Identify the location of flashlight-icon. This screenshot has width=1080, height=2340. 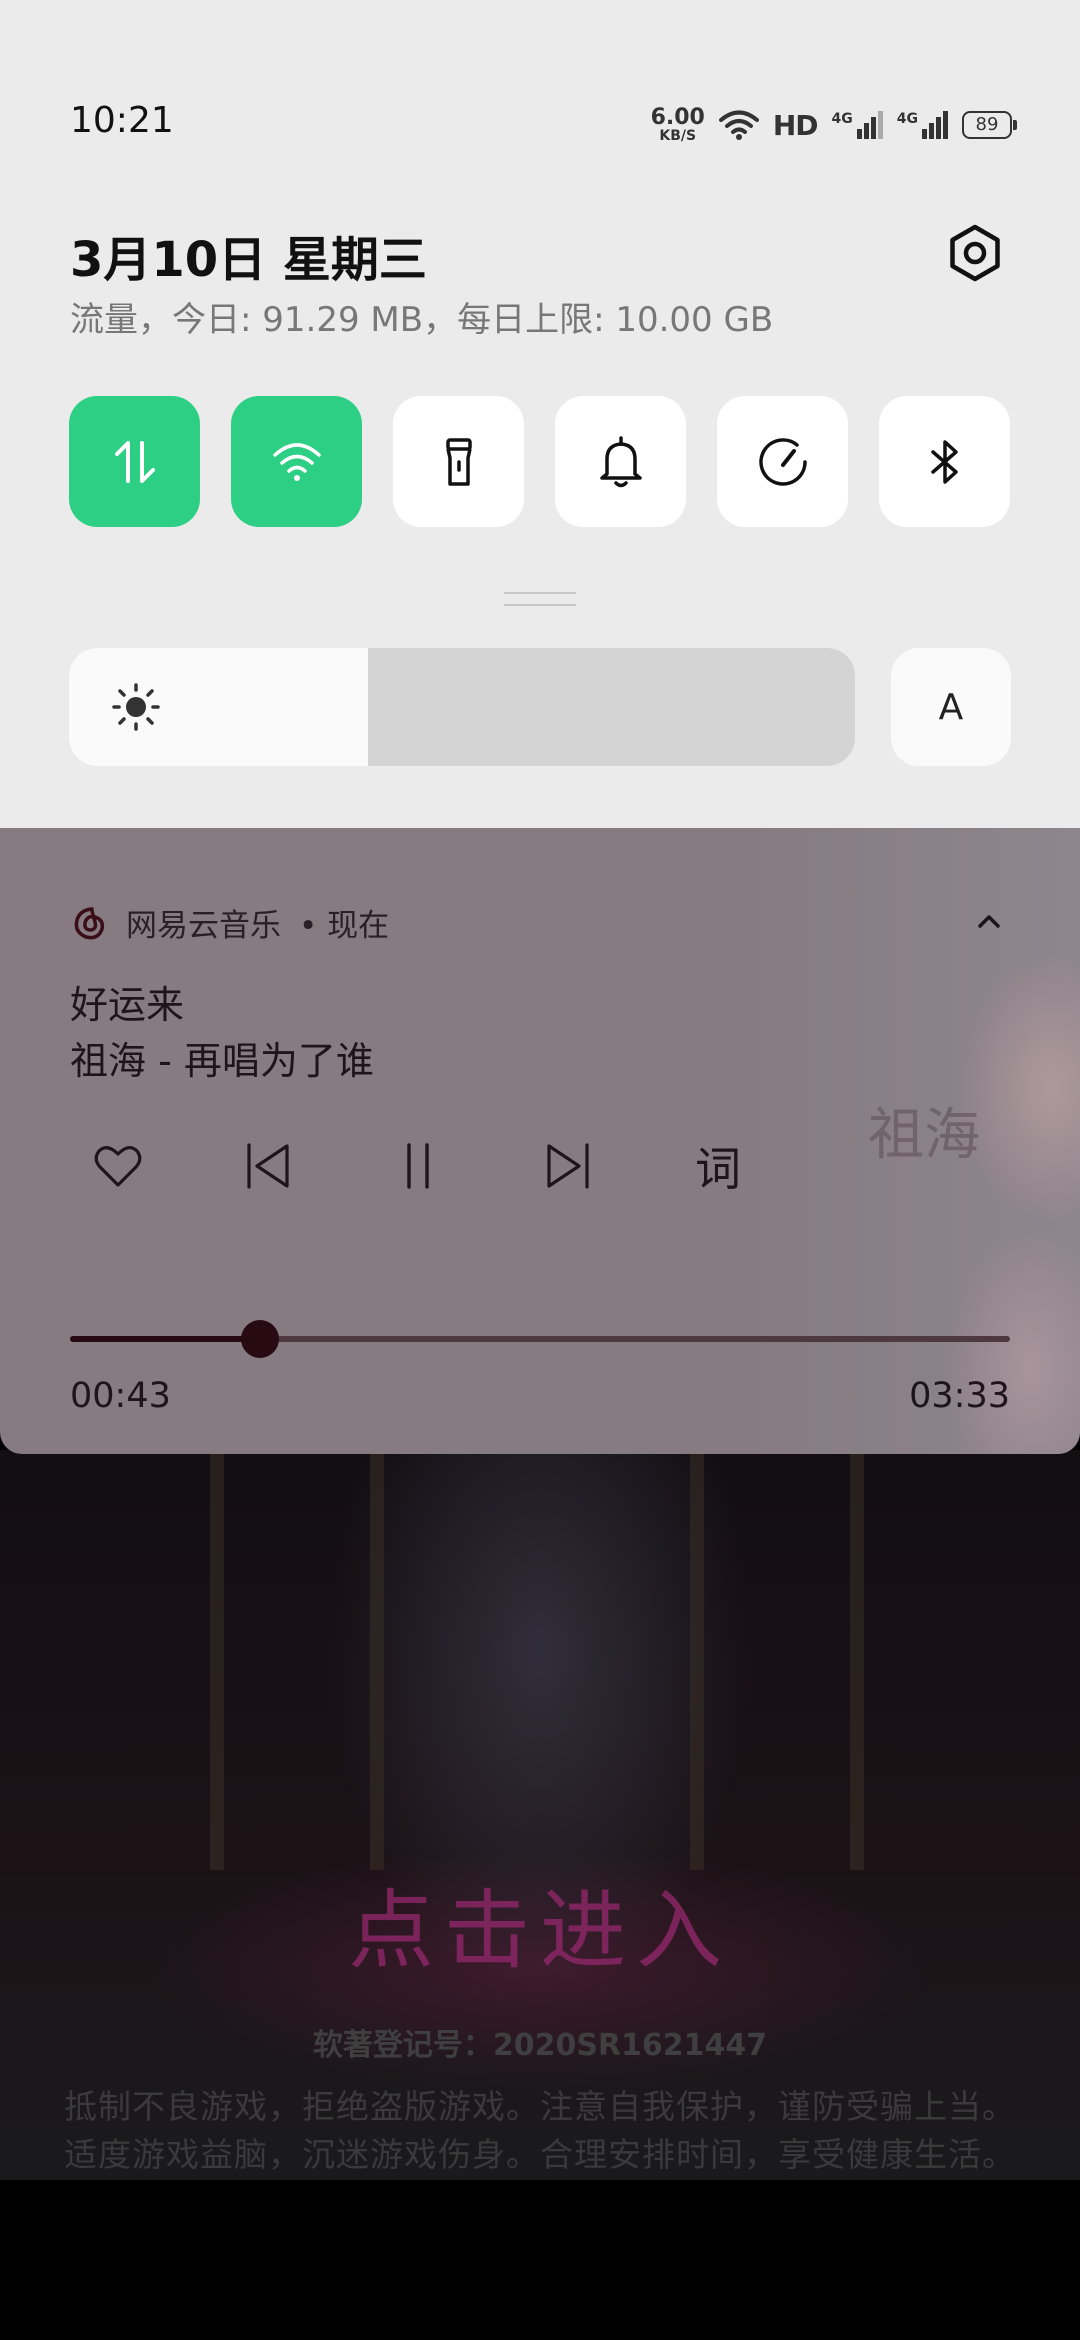
(458, 461).